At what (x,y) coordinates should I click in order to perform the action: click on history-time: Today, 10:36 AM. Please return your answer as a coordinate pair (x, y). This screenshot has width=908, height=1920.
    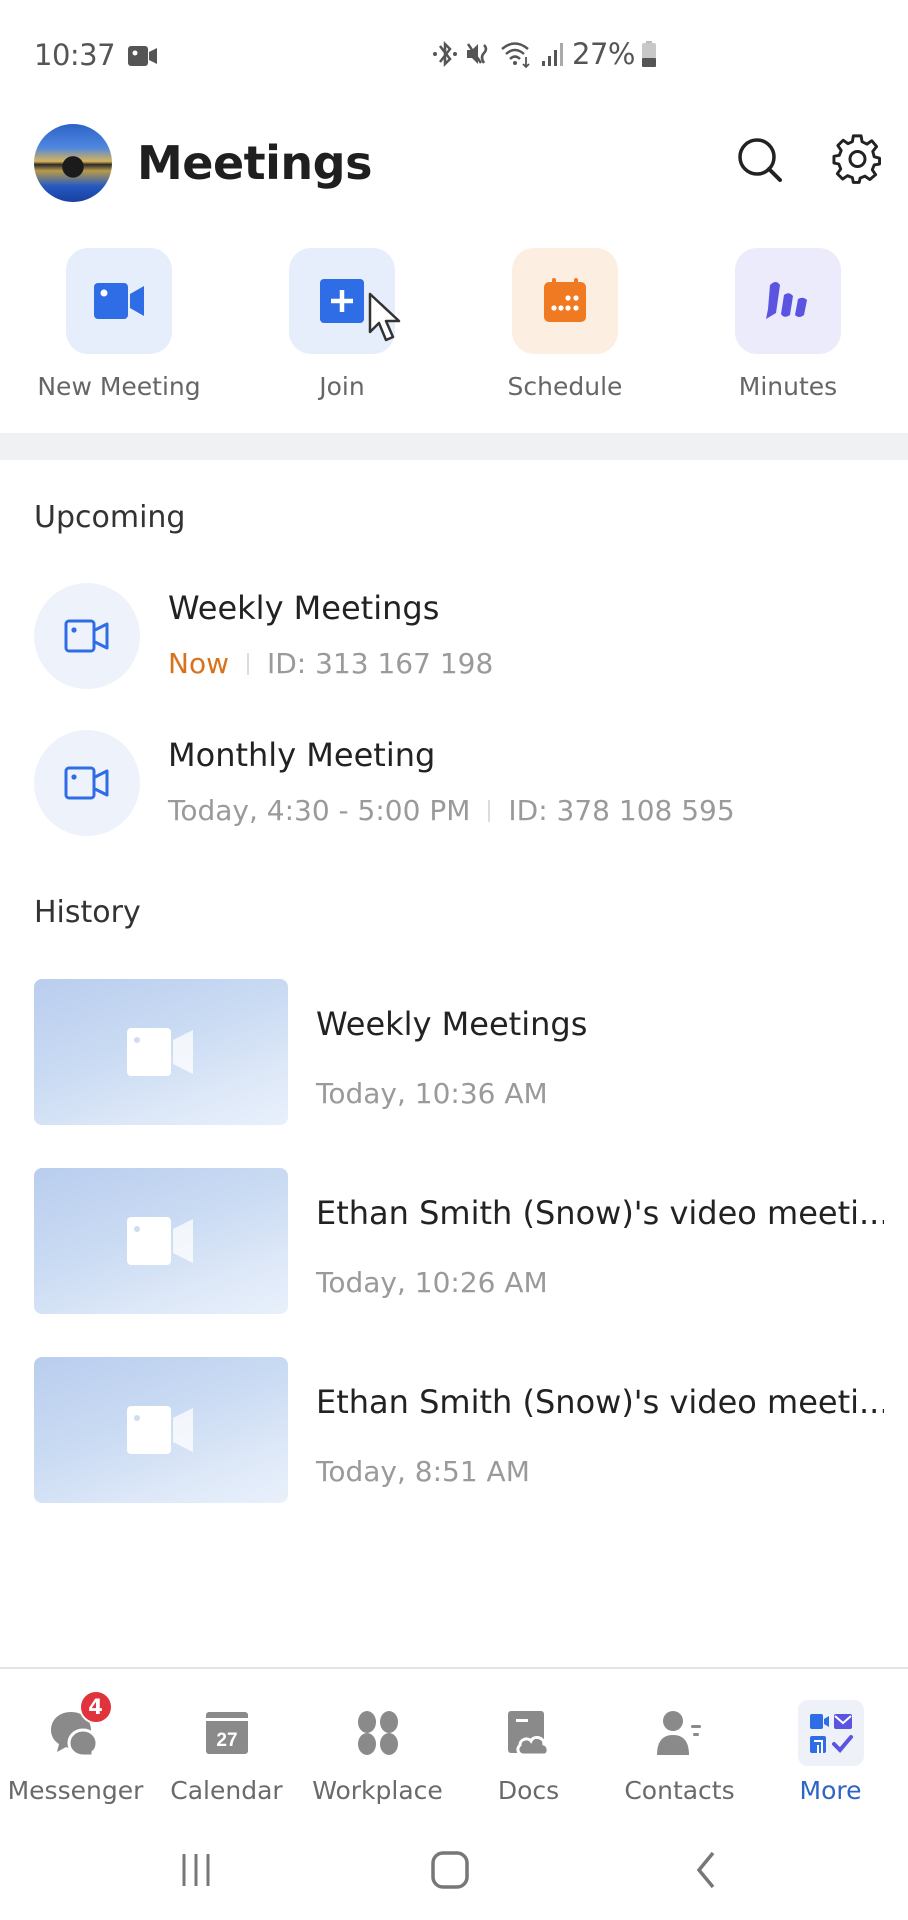
    Looking at the image, I should click on (432, 1093).